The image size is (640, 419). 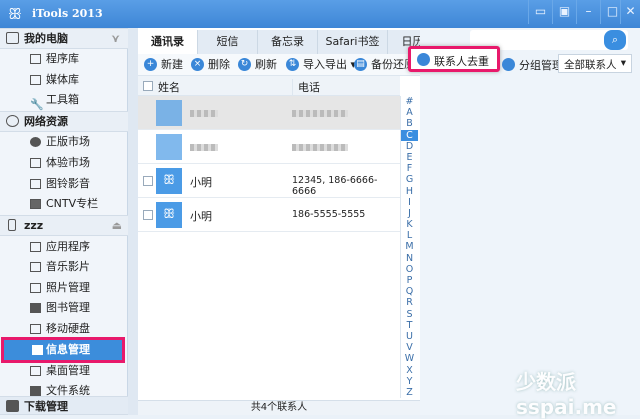 I want to click on watermark: 少数派 sspai.me, so click(x=566, y=394).